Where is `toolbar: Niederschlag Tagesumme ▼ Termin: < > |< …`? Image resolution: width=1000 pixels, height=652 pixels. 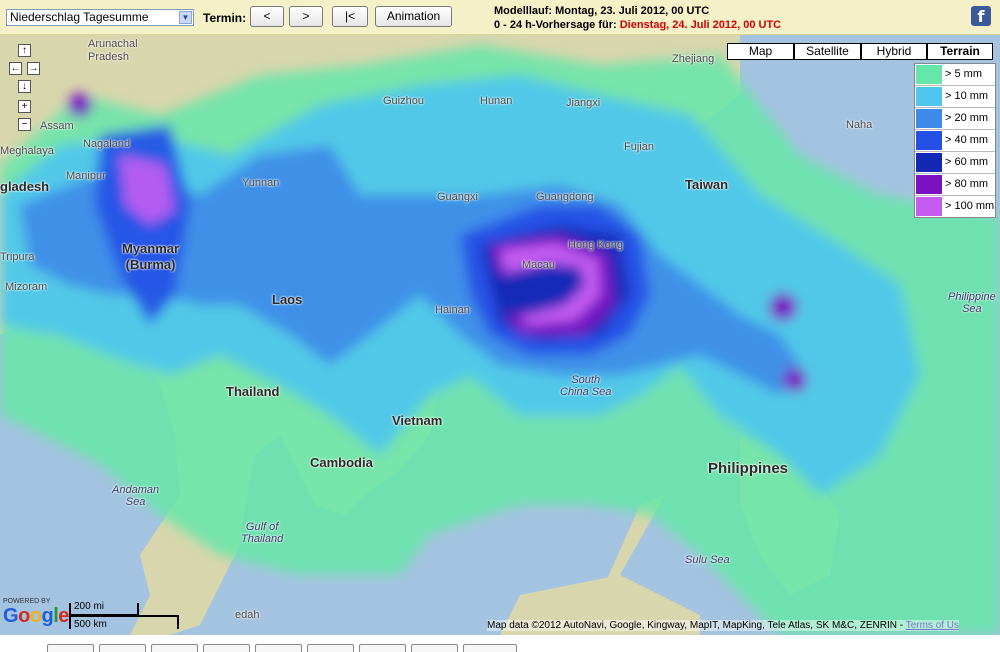 toolbar: Niederschlag Tagesumme ▼ Termin: < > |< … is located at coordinates (500, 17).